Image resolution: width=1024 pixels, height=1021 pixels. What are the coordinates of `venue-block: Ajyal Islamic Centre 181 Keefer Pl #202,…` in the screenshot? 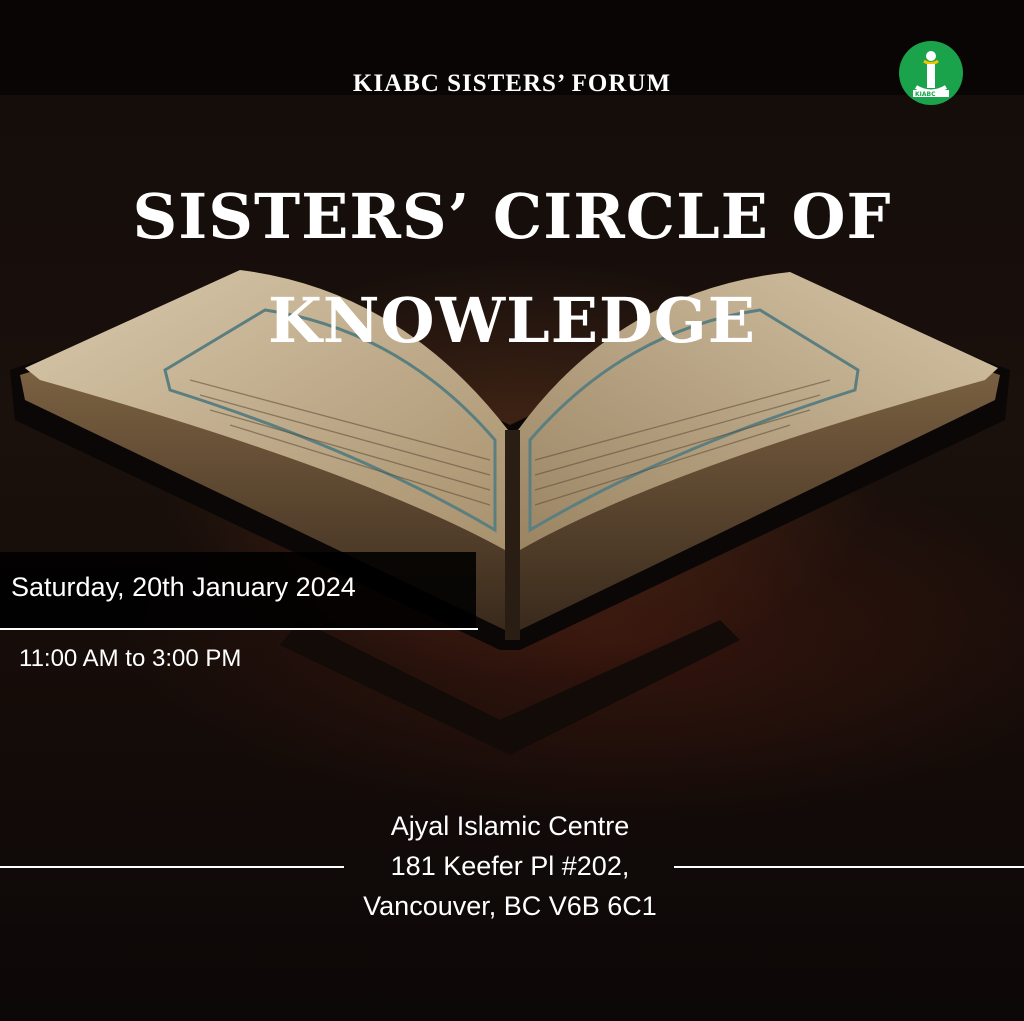 It's located at (510, 866).